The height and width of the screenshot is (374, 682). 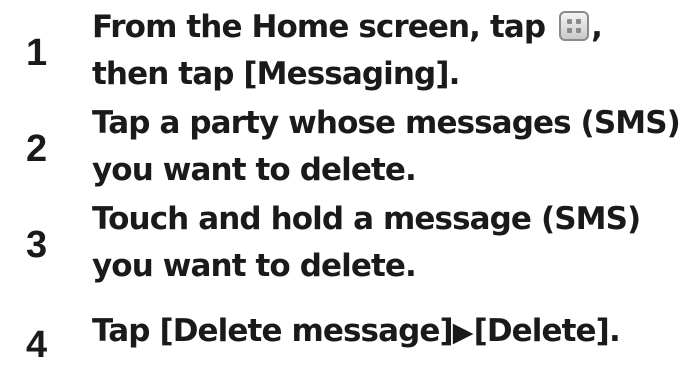 What do you see at coordinates (37, 53) in the screenshot?
I see `step-number: 1` at bounding box center [37, 53].